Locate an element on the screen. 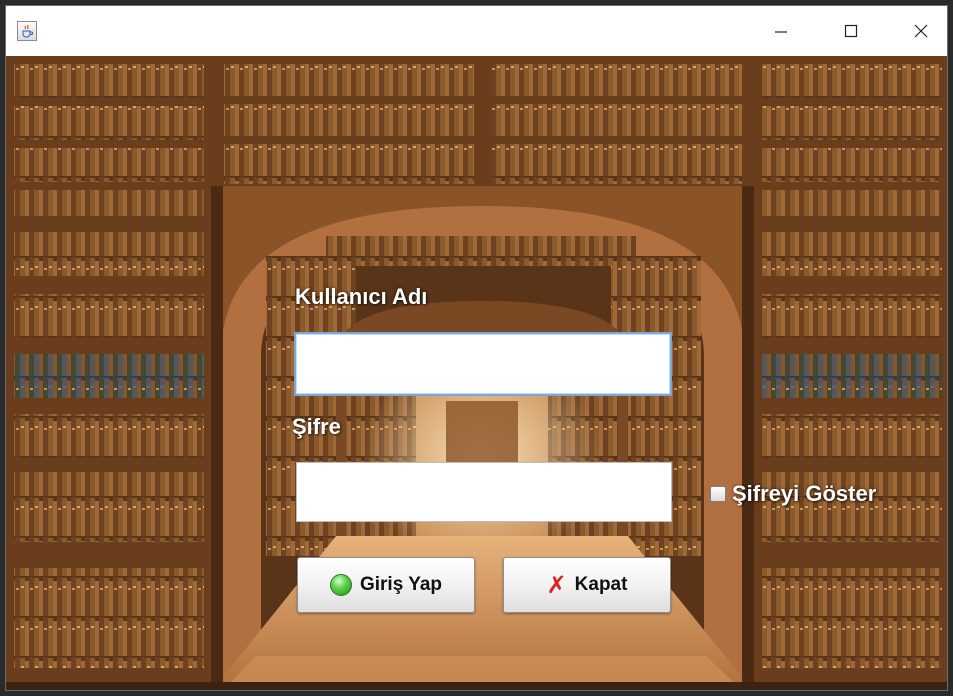 The height and width of the screenshot is (696, 953). minimize-button is located at coordinates (781, 31).